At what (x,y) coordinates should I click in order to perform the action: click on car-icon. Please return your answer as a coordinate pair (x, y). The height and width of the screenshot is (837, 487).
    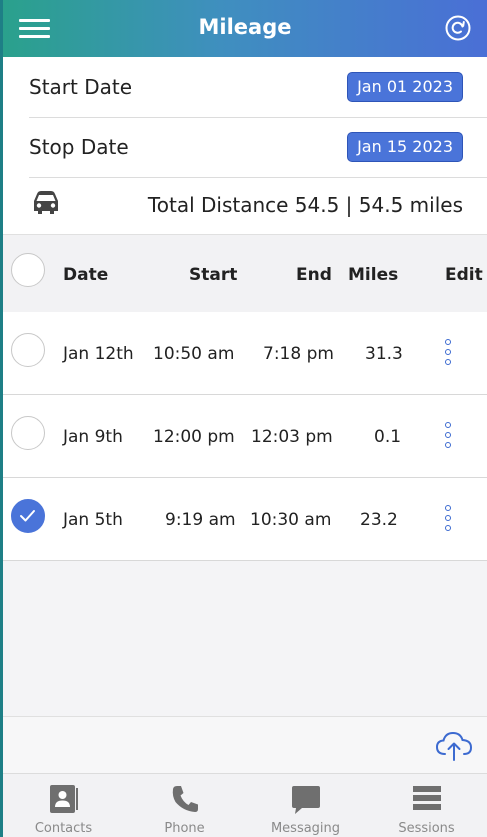
    Looking at the image, I should click on (46, 202).